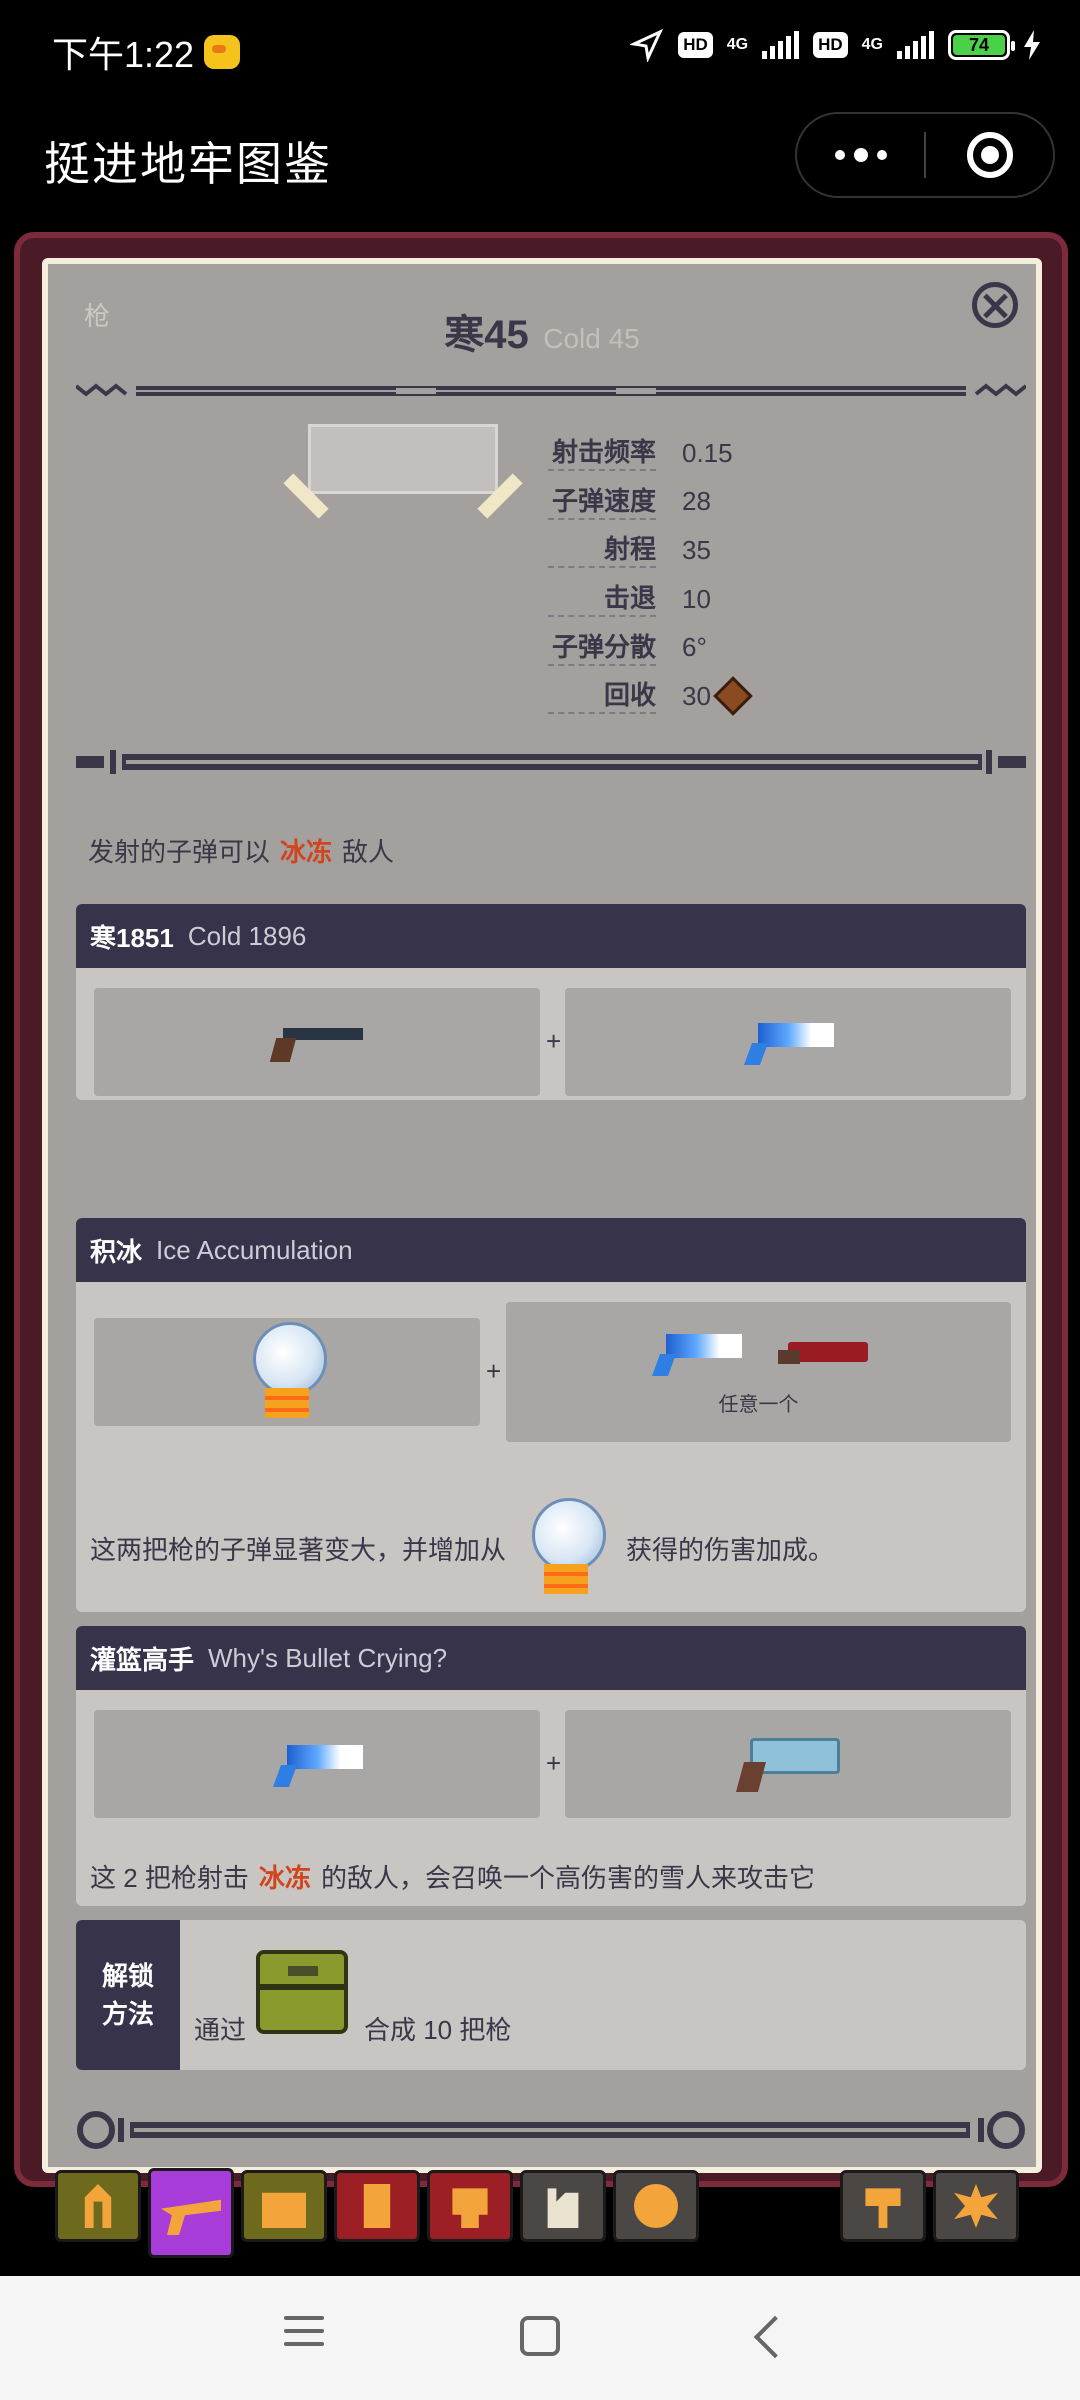 The image size is (1080, 2400). Describe the element at coordinates (737, 44) in the screenshot. I see `network-type-1: 4G` at that location.